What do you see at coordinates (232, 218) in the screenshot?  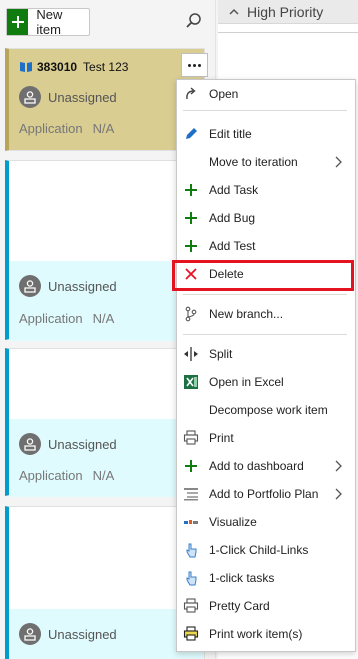 I see `menu-item-label: Add Bug` at bounding box center [232, 218].